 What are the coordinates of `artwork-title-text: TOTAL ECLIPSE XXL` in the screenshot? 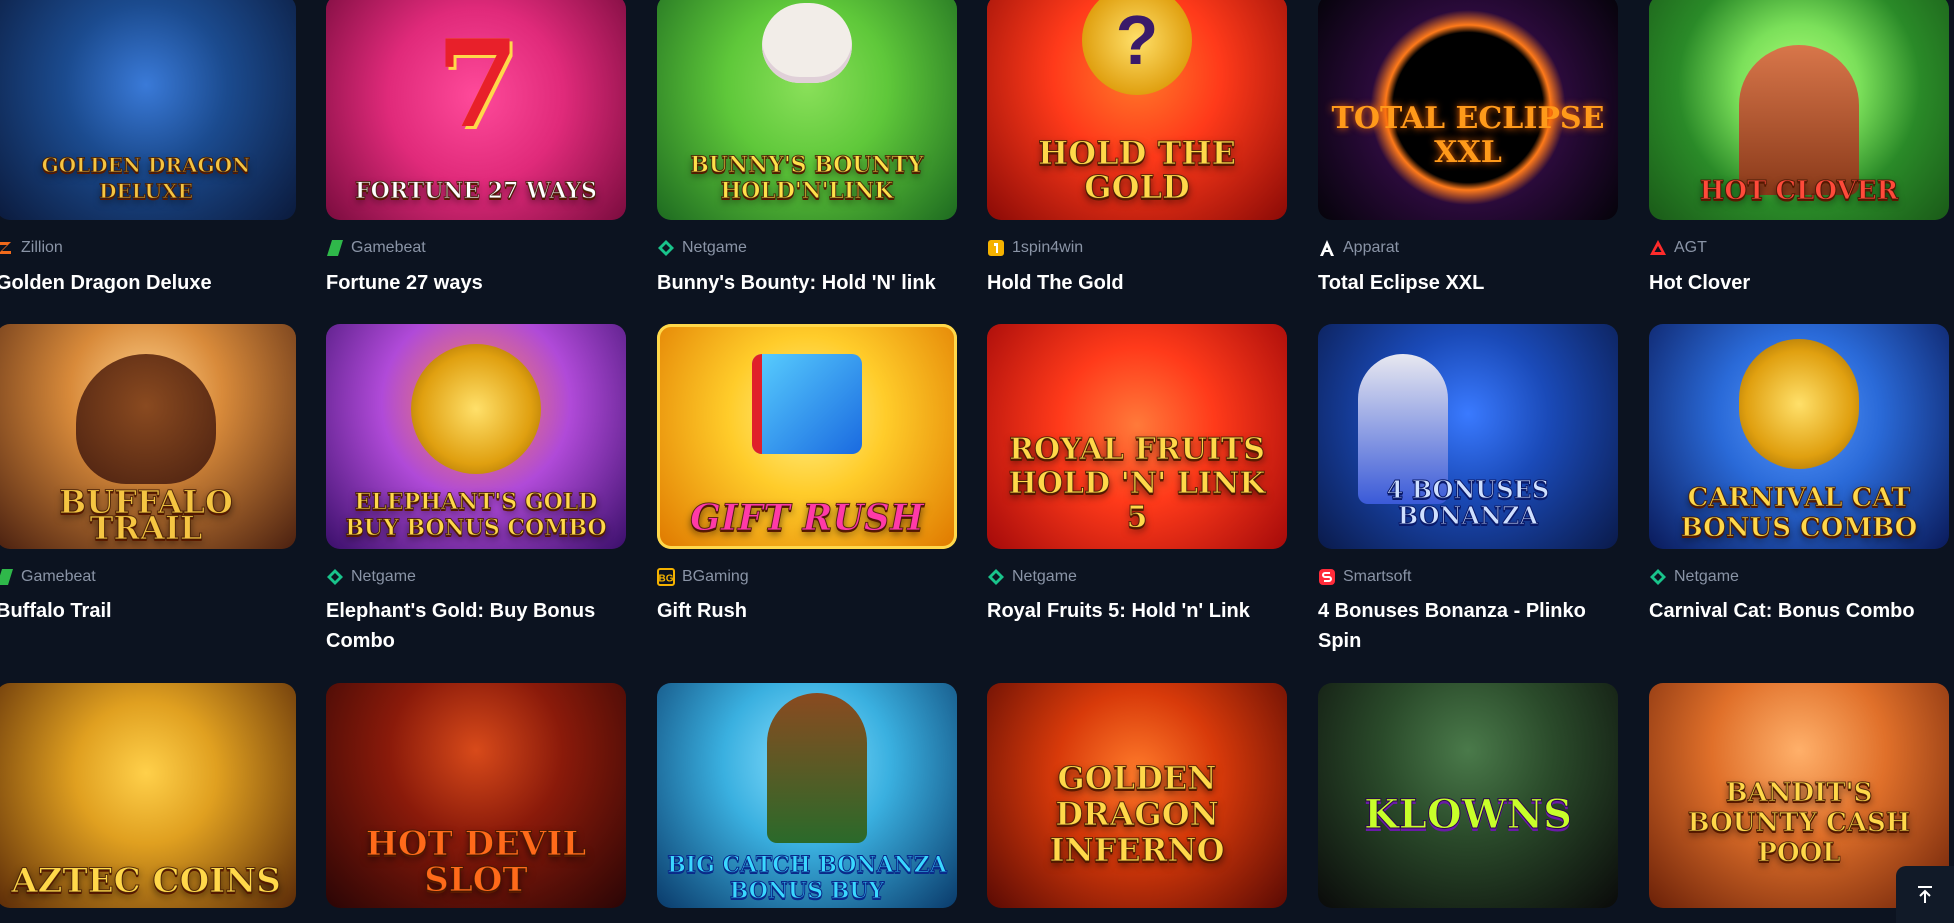 It's located at (1468, 135).